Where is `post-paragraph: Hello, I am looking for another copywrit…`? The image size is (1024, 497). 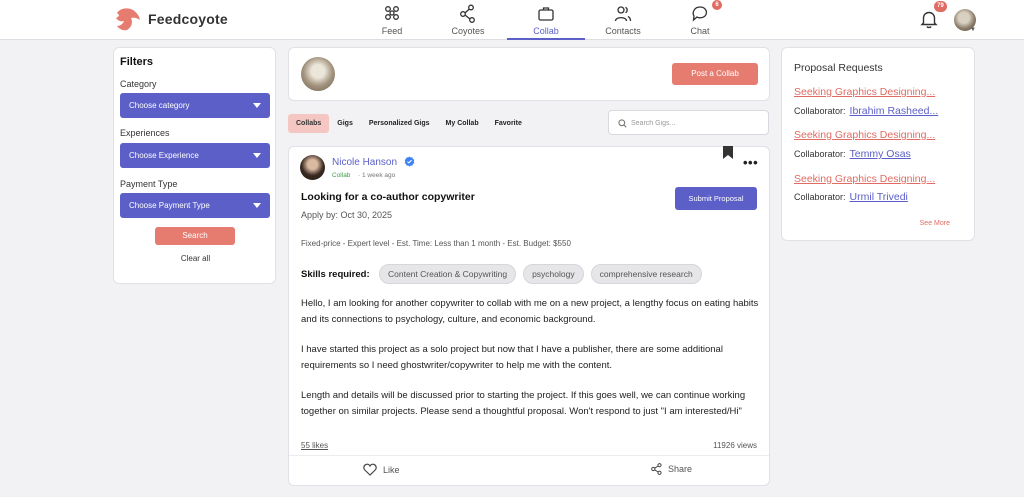
post-paragraph: Hello, I am looking for another copywrit… is located at coordinates (530, 311).